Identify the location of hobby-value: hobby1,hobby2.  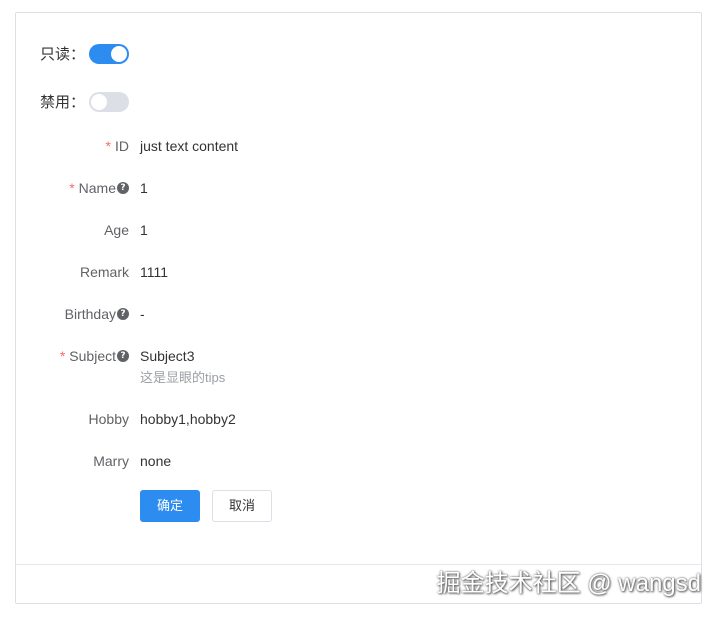
(188, 419).